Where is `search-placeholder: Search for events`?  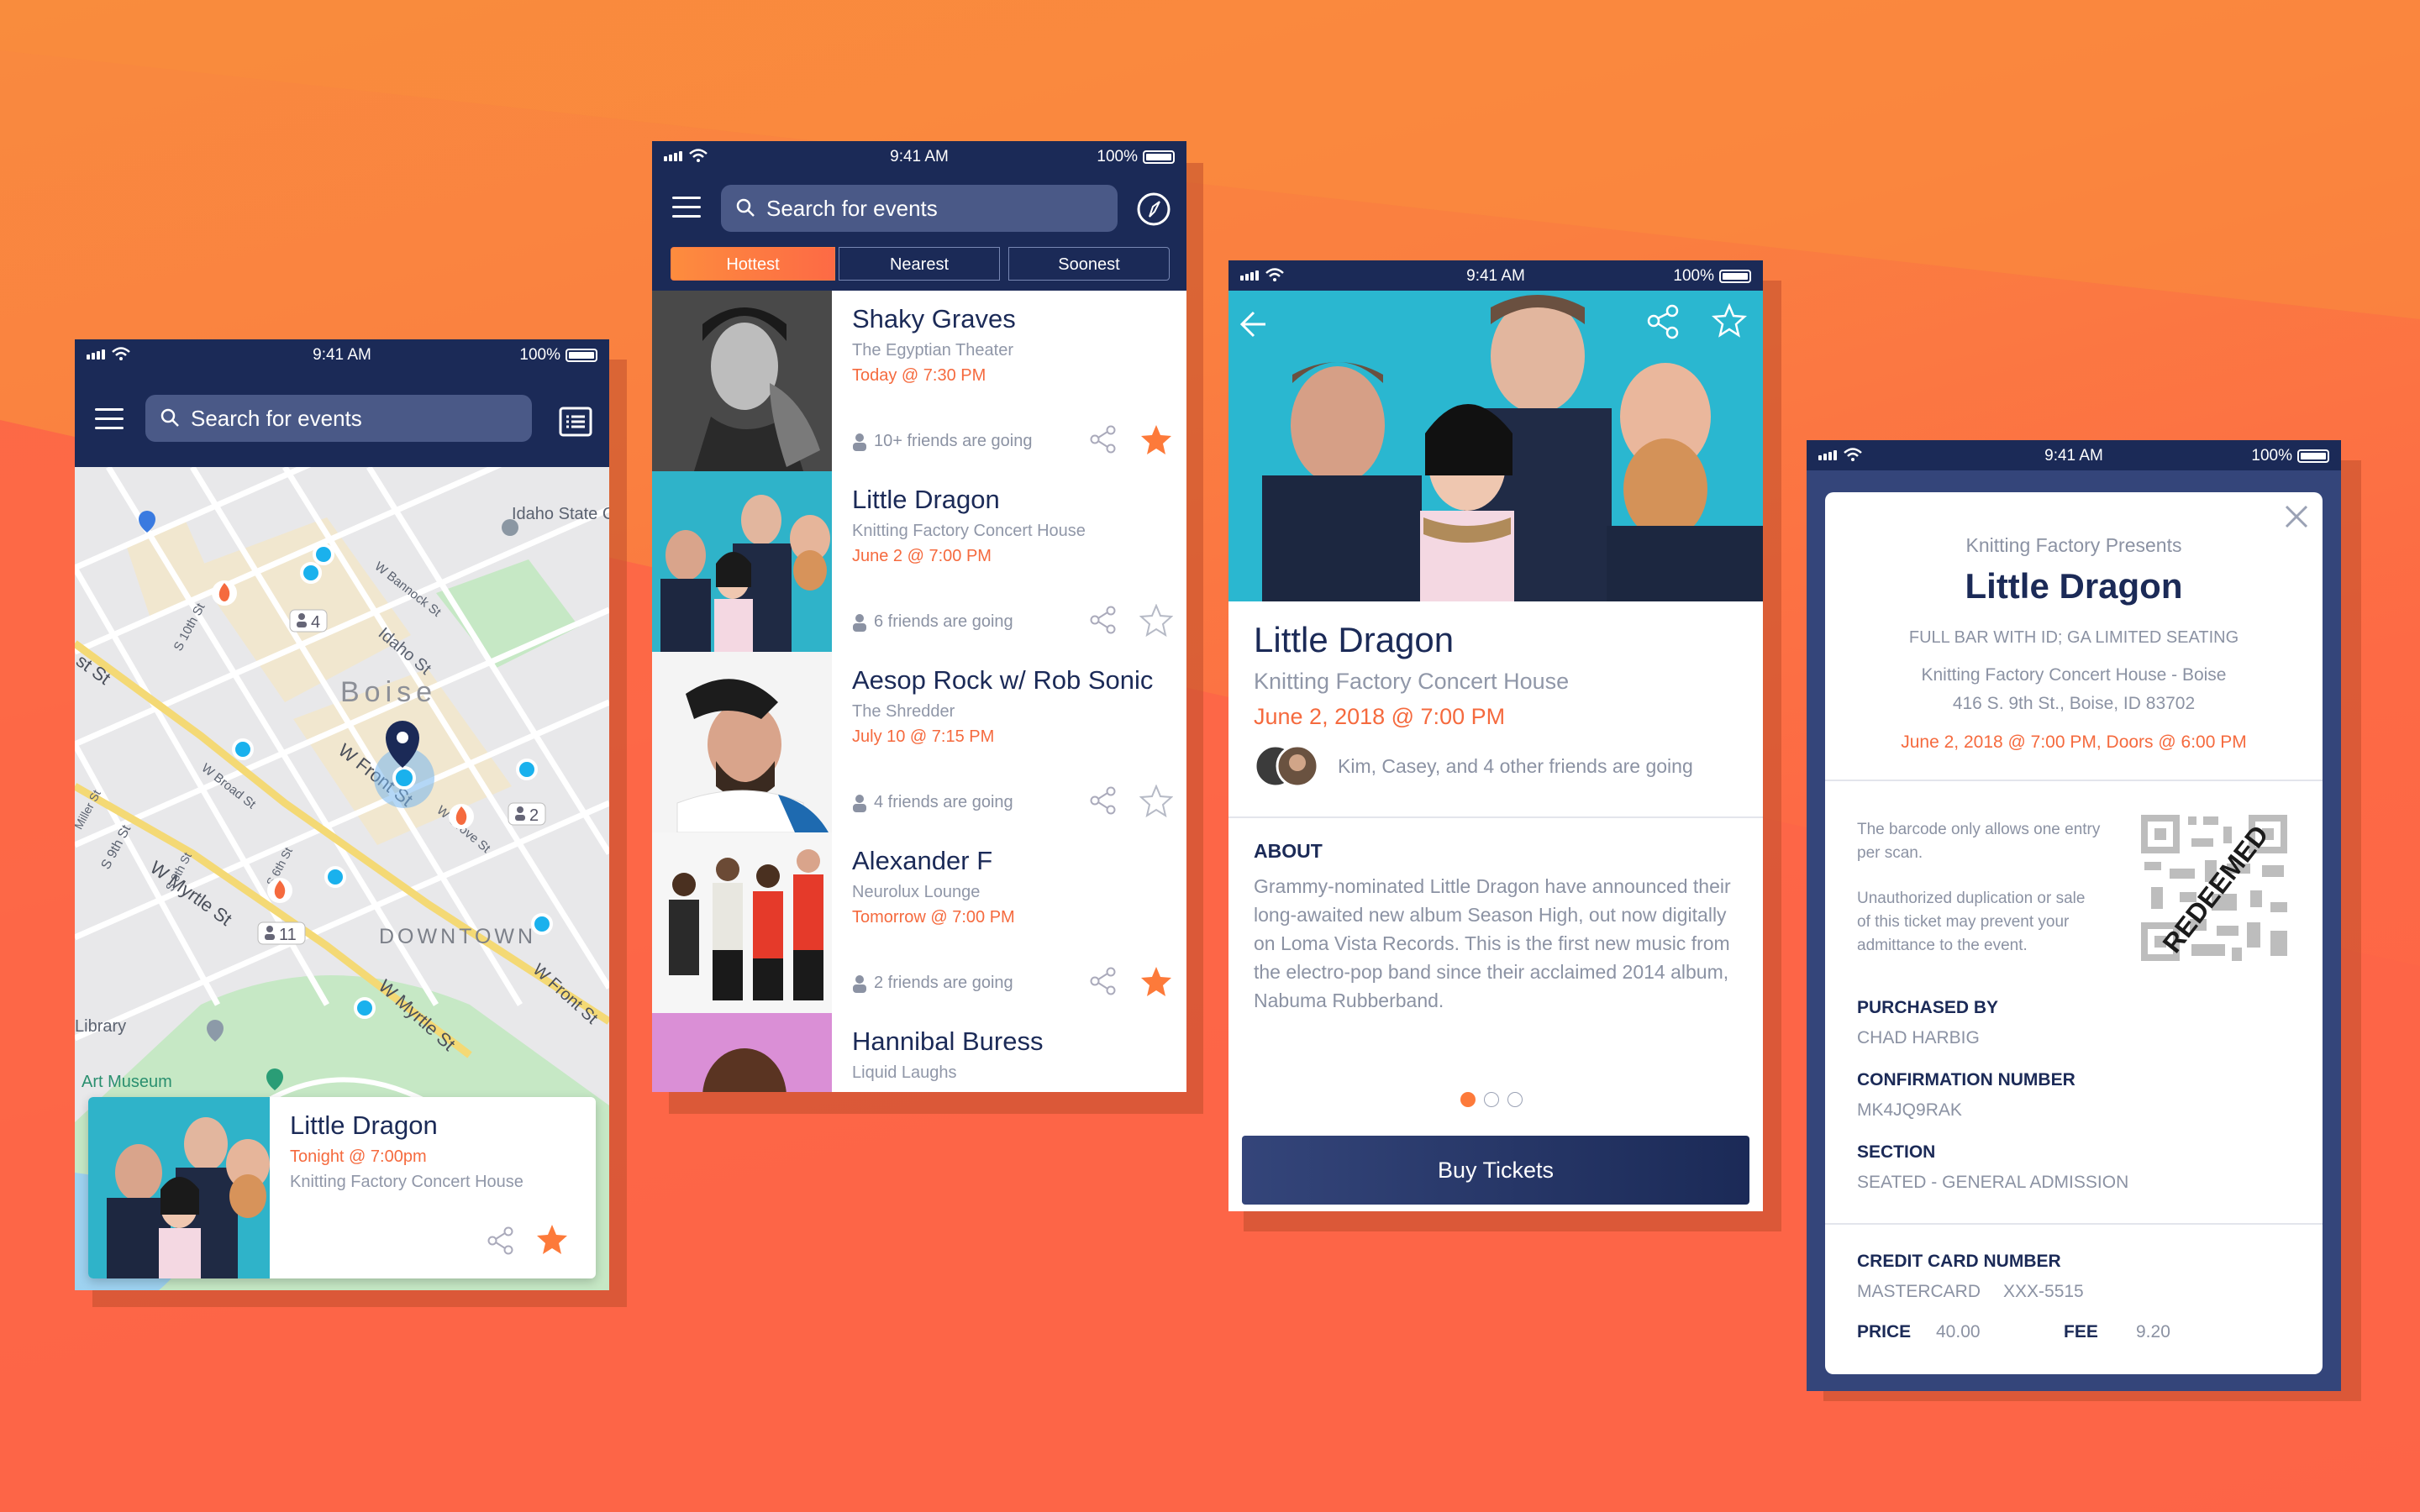
search-placeholder: Search for events is located at coordinates (276, 418).